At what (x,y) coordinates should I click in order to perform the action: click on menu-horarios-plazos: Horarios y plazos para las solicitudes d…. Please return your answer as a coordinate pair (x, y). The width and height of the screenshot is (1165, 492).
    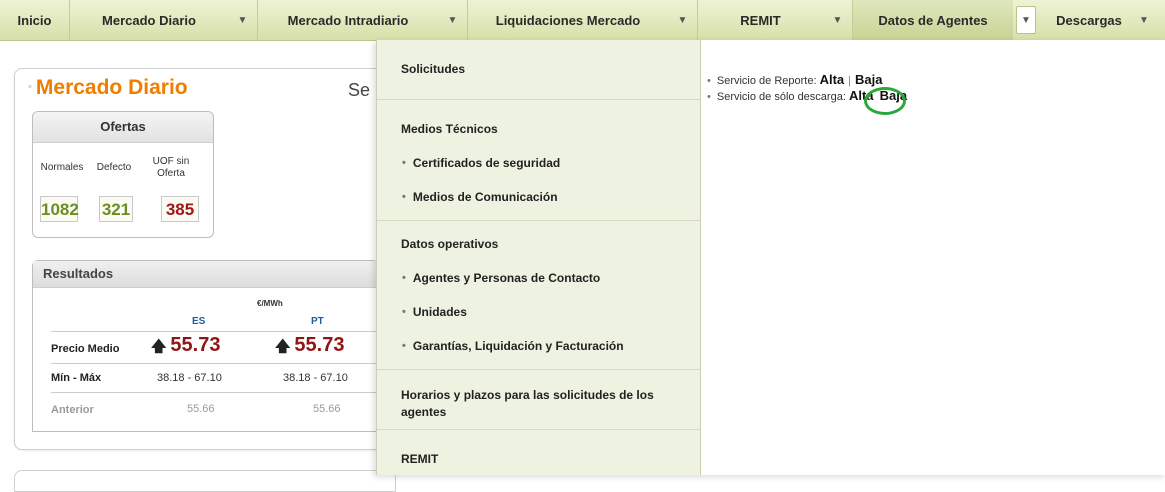
    Looking at the image, I should click on (538, 404).